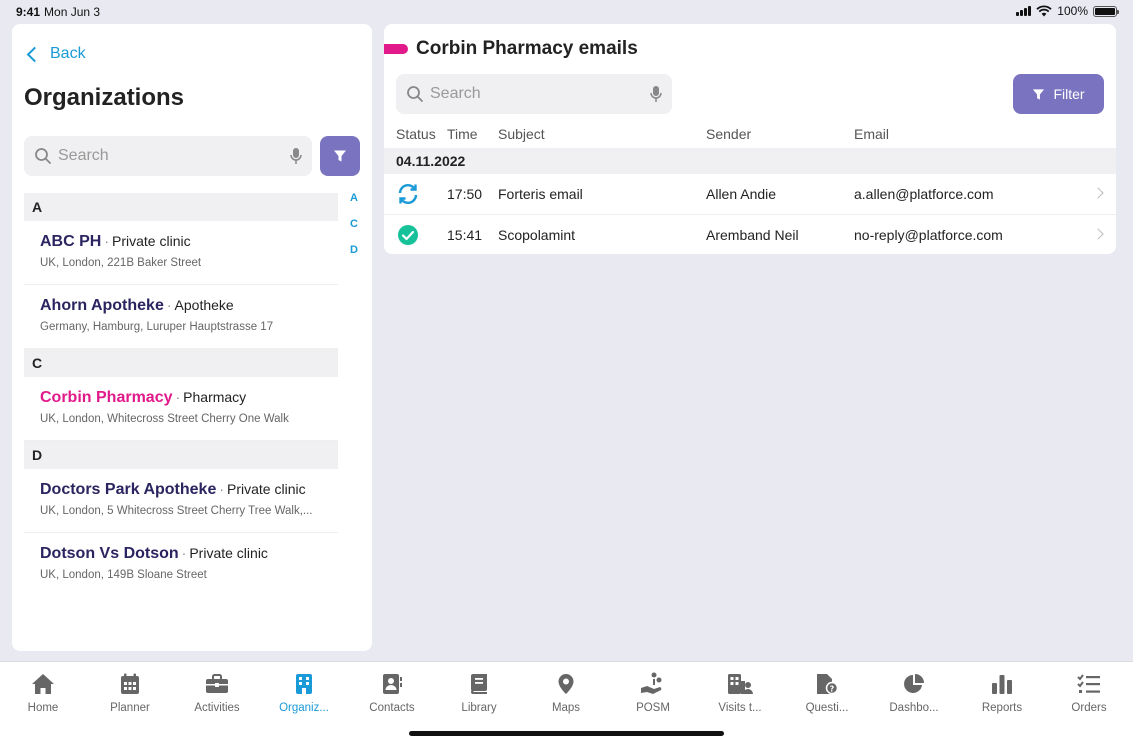 The image size is (1133, 744). Describe the element at coordinates (872, 134) in the screenshot. I see `column-header-email: Email` at that location.